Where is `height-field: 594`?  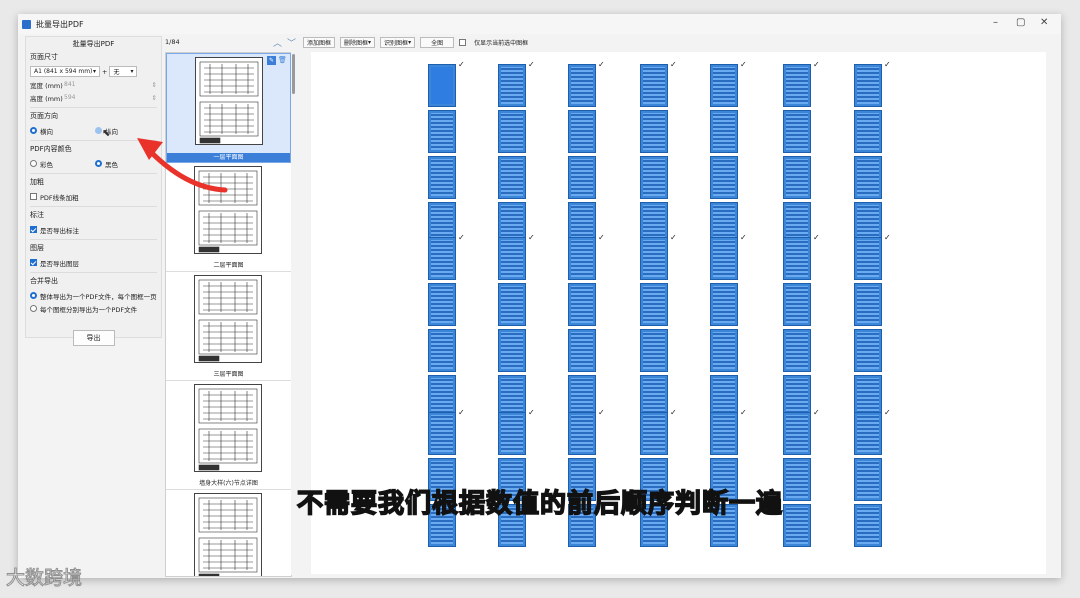
height-field: 594 is located at coordinates (108, 97).